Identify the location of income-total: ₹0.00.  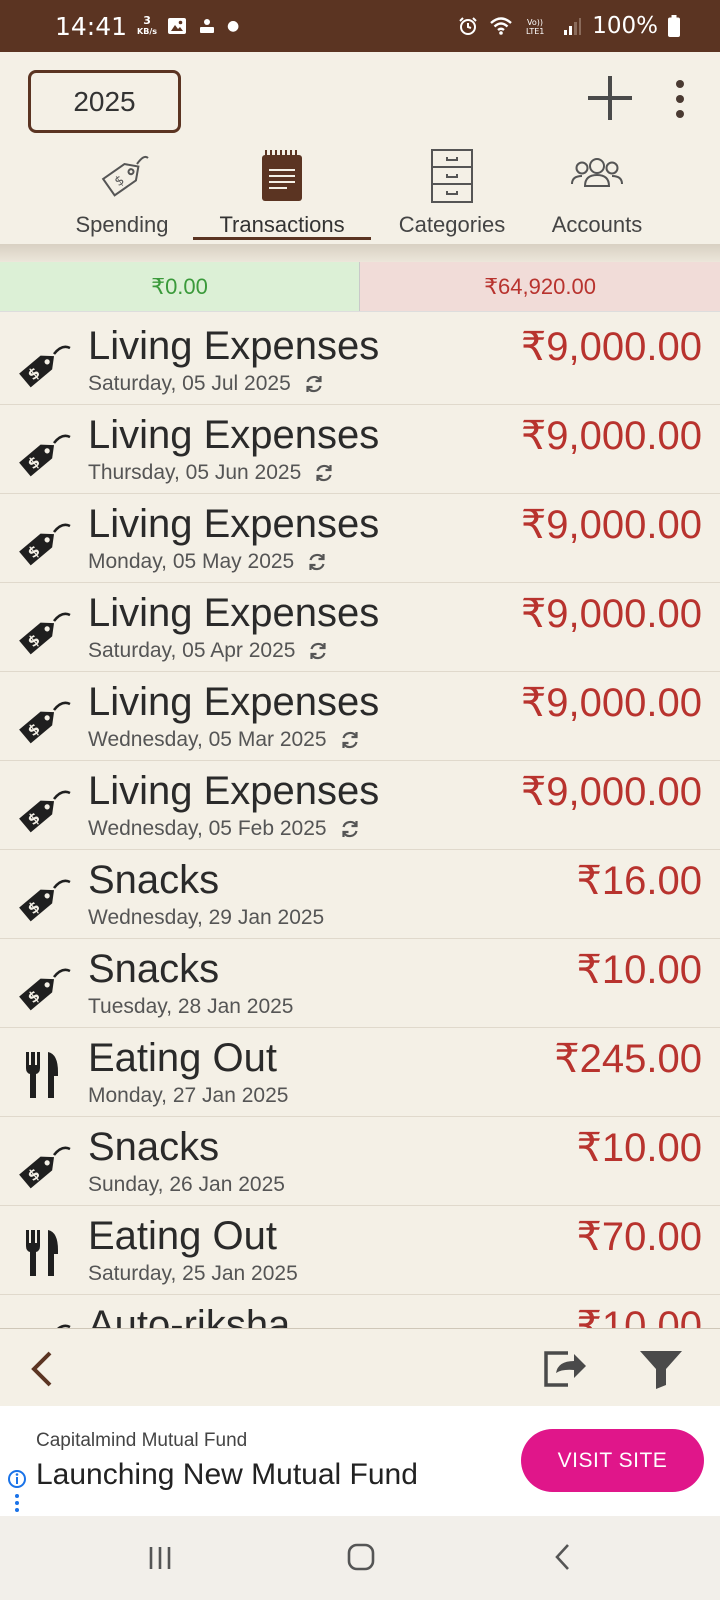
(180, 286).